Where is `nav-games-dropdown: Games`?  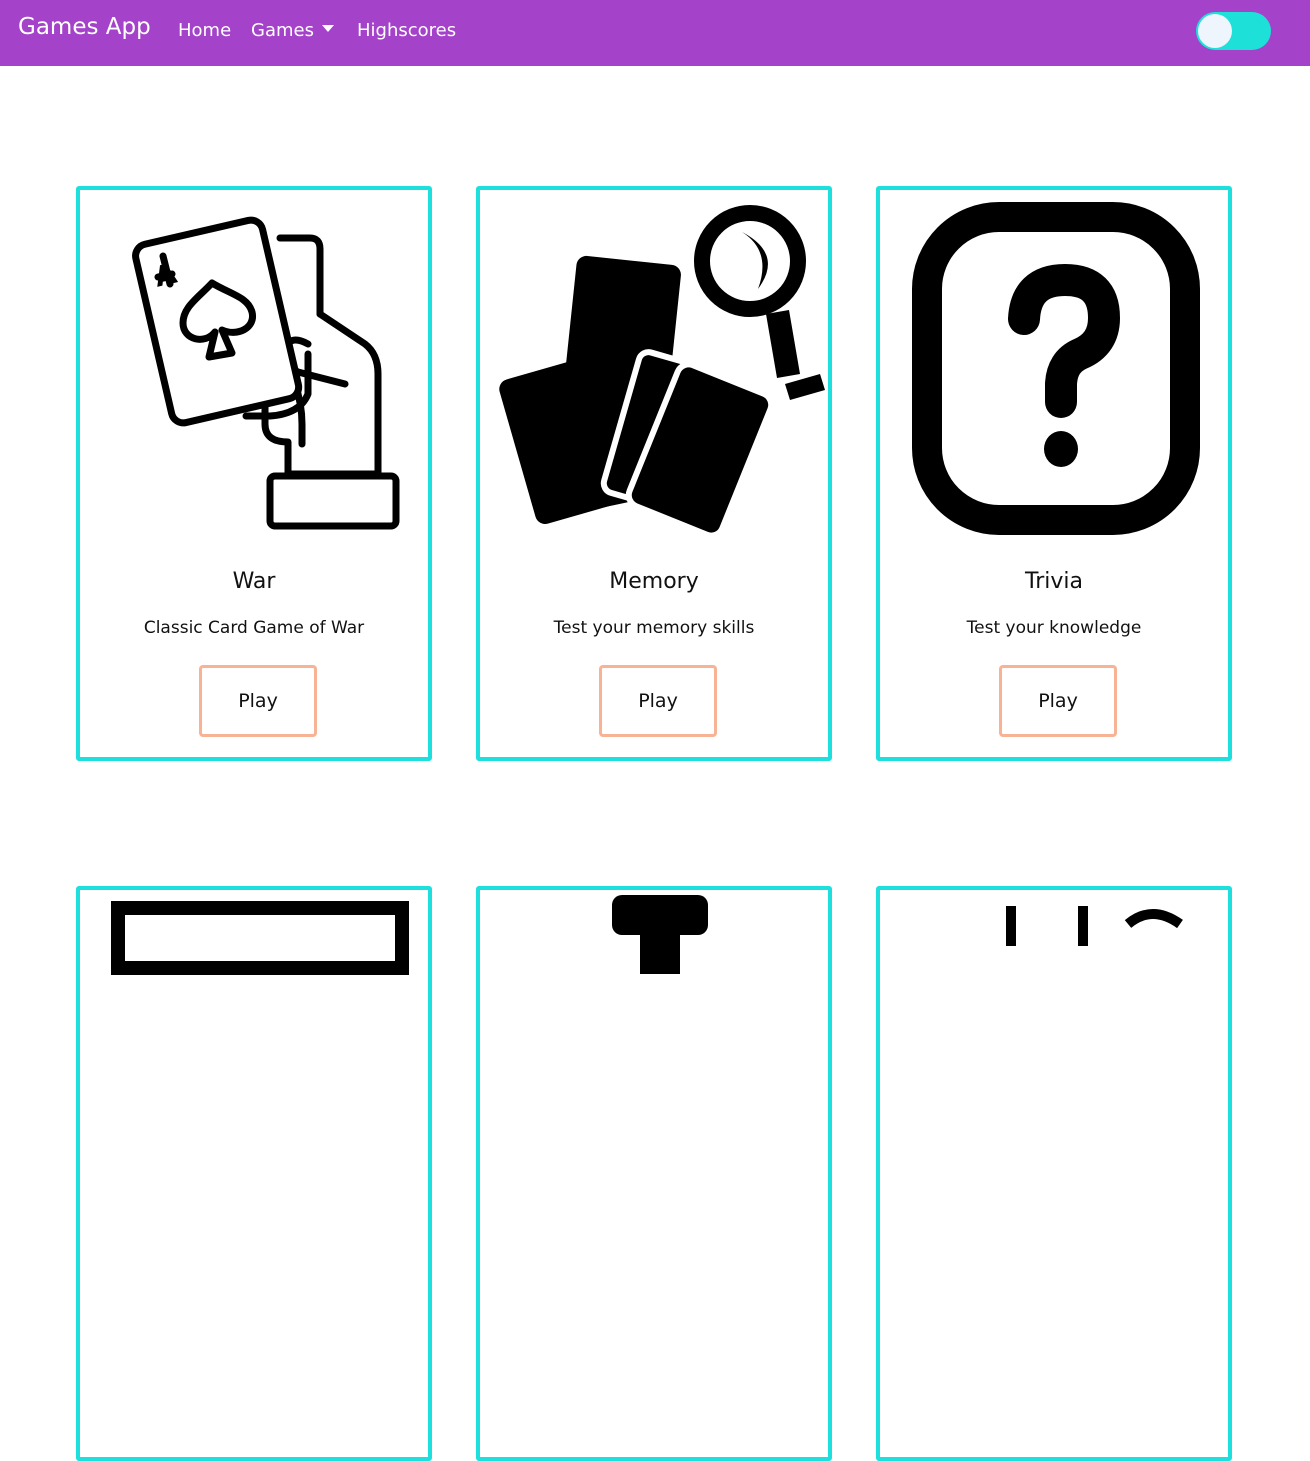 nav-games-dropdown: Games is located at coordinates (292, 30).